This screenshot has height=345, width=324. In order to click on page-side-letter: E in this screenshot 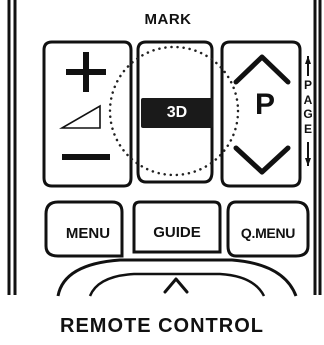, I will do `click(307, 128)`.